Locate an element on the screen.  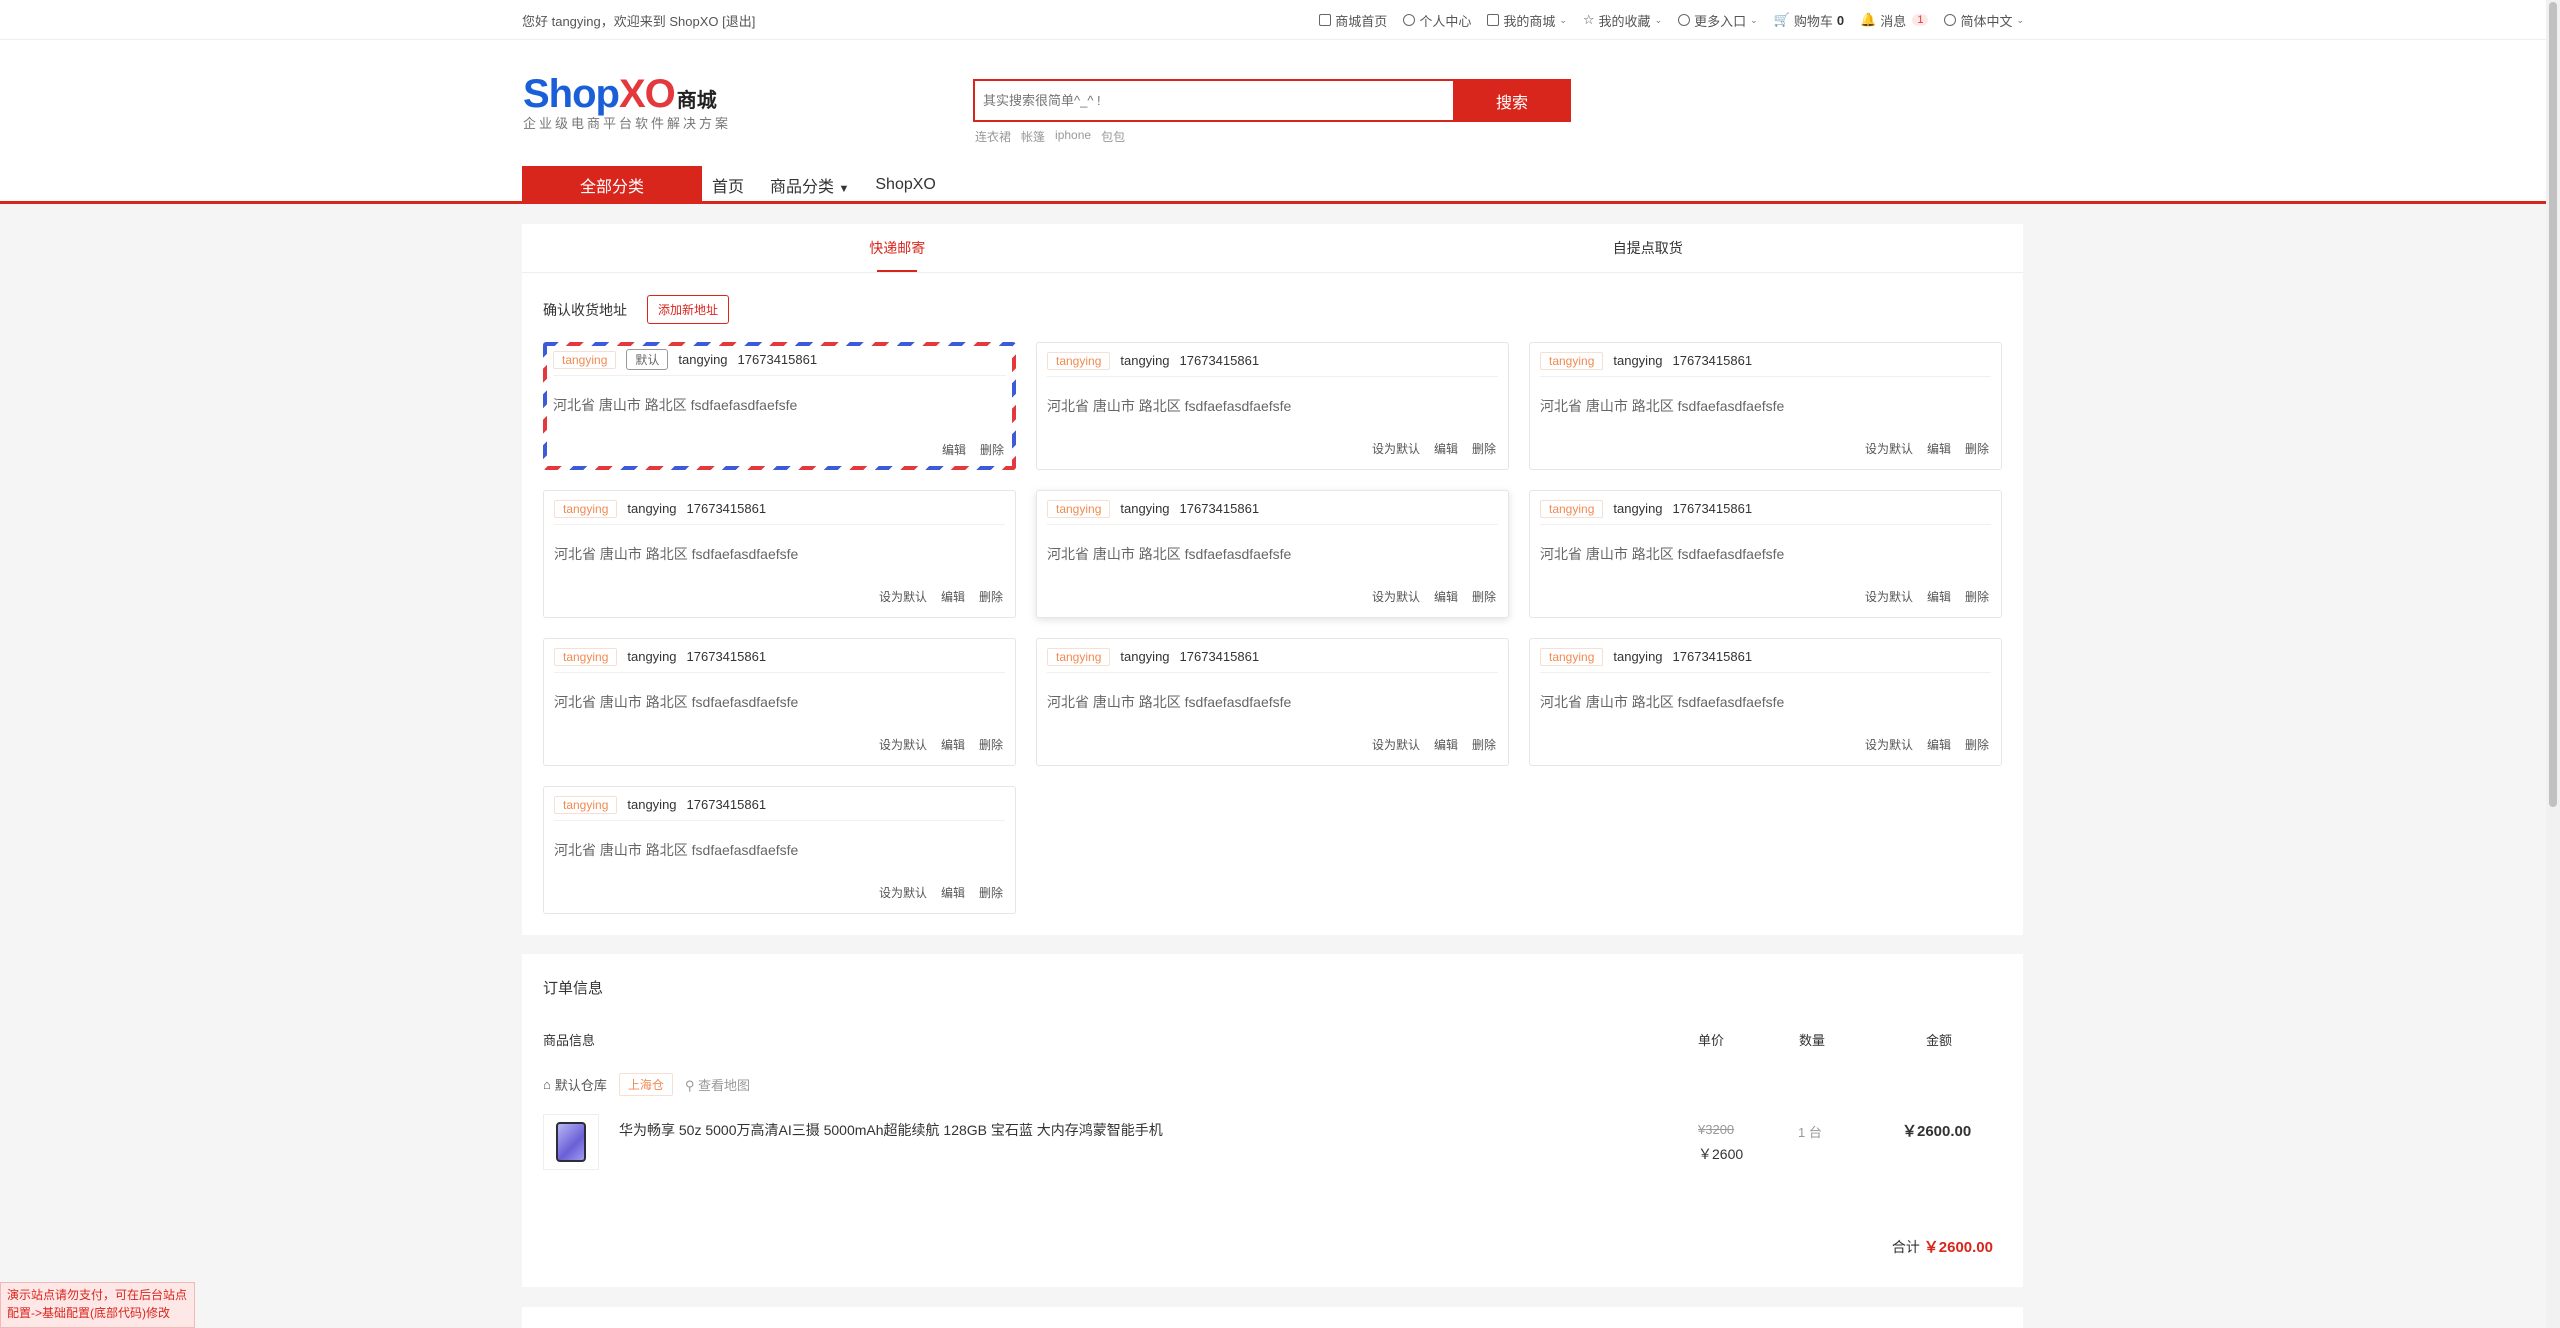
col-amount: 金额 is located at coordinates (1939, 1040).